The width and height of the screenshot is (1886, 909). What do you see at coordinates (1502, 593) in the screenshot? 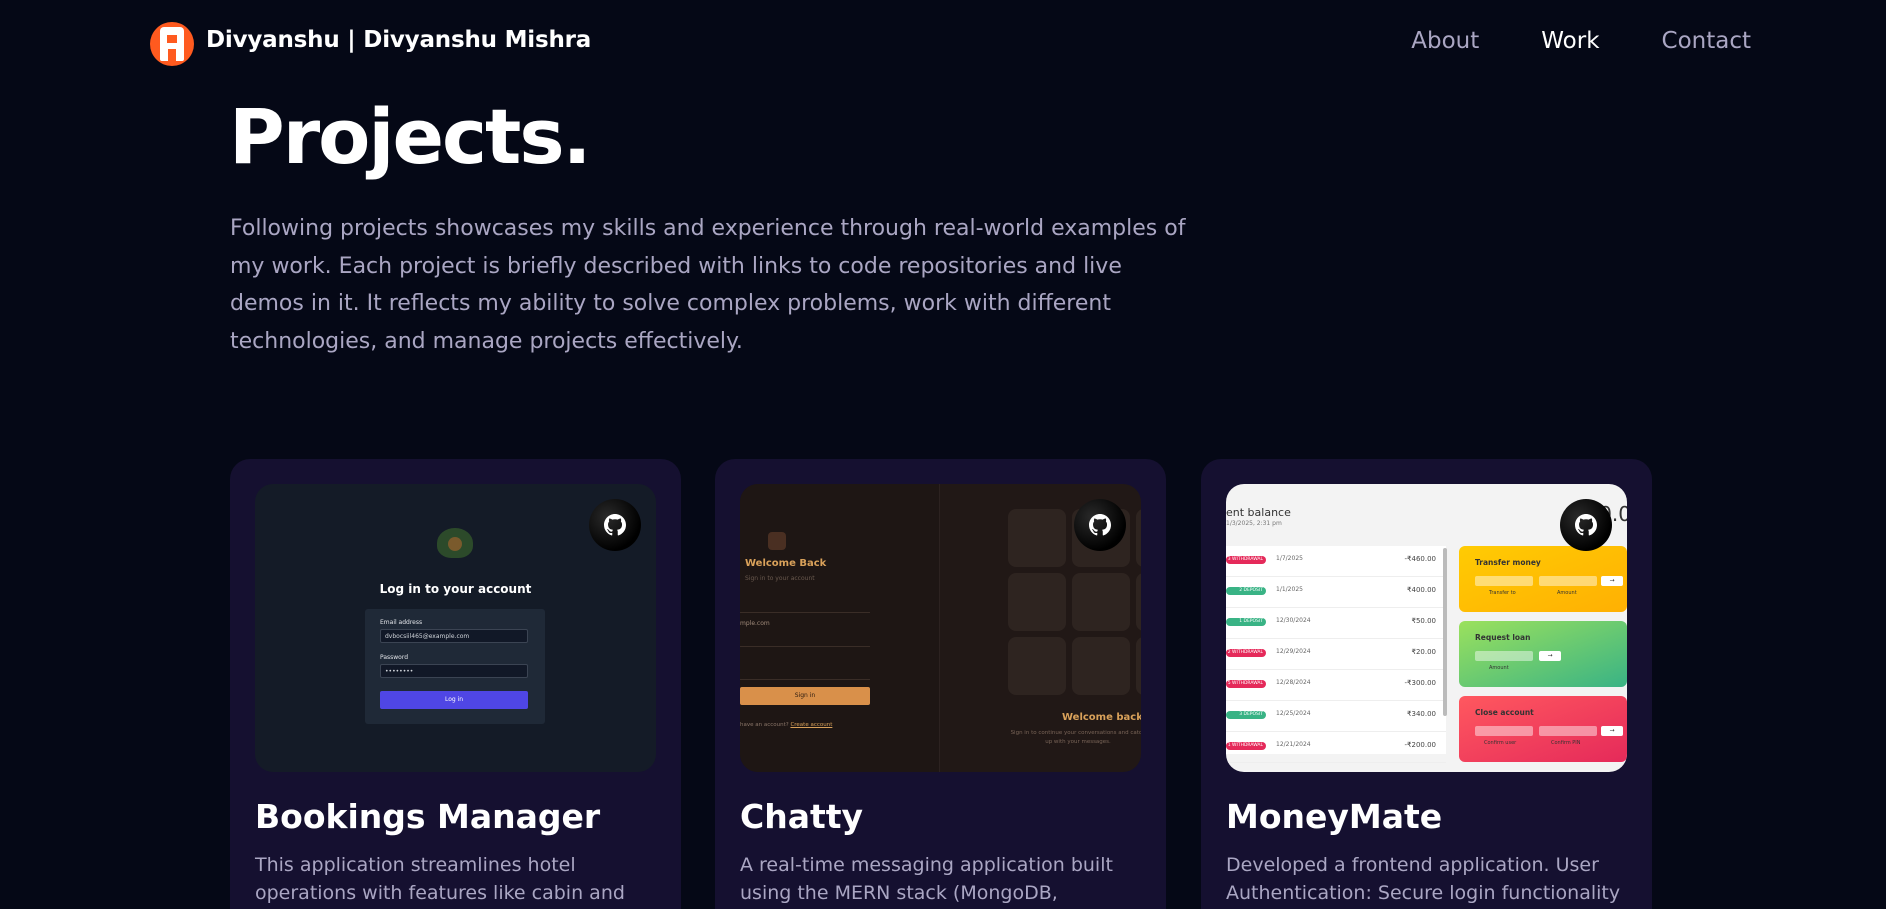
I see `field-label: Transfer to` at bounding box center [1502, 593].